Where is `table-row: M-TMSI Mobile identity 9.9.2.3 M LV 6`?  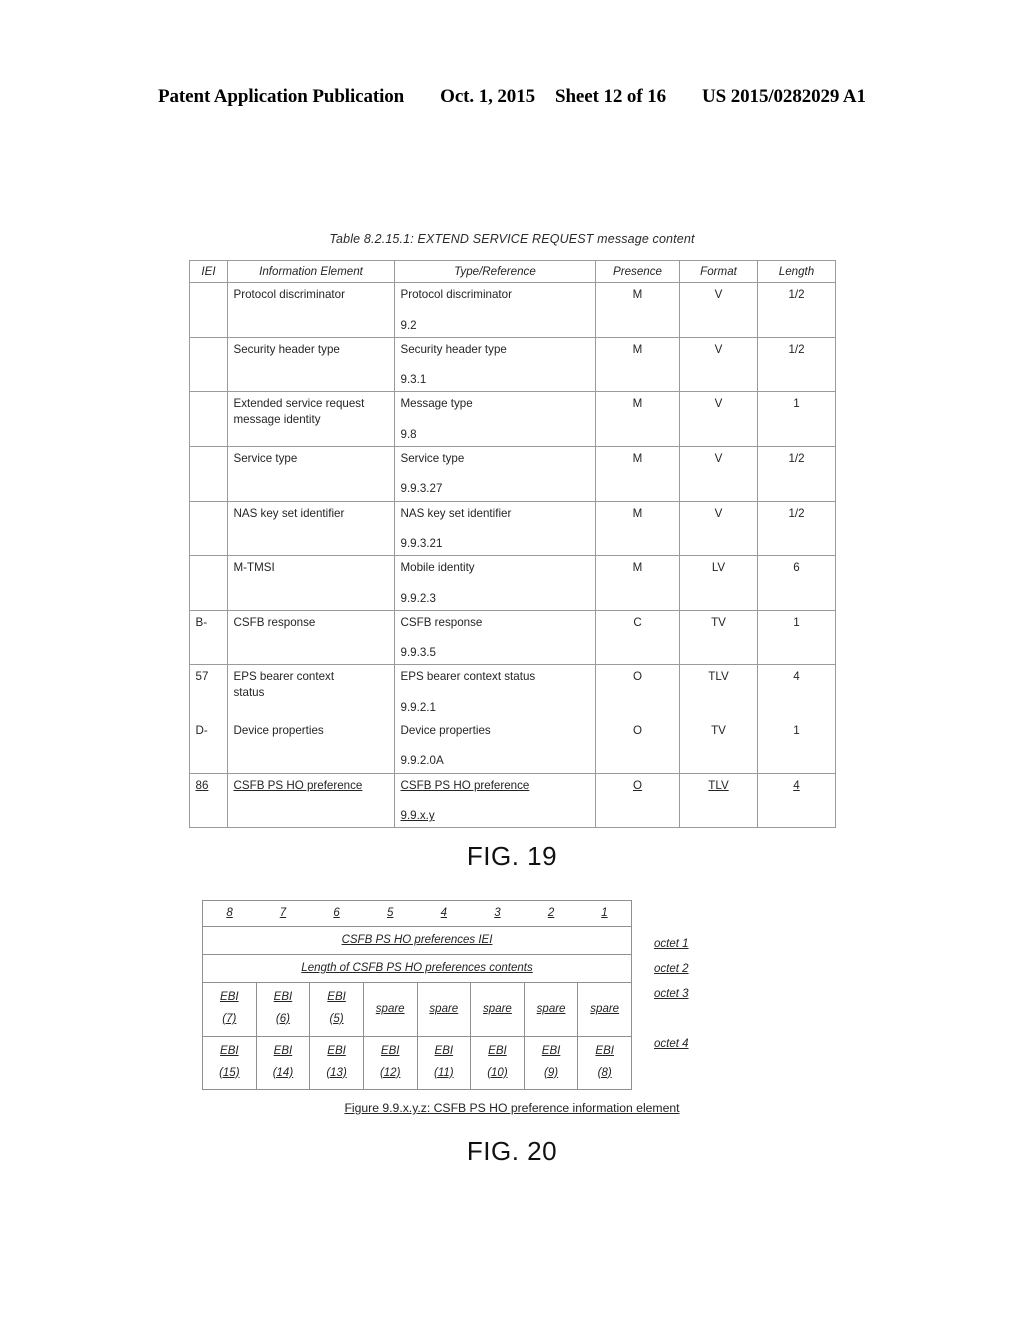 table-row: M-TMSI Mobile identity 9.9.2.3 M LV 6 is located at coordinates (512, 583).